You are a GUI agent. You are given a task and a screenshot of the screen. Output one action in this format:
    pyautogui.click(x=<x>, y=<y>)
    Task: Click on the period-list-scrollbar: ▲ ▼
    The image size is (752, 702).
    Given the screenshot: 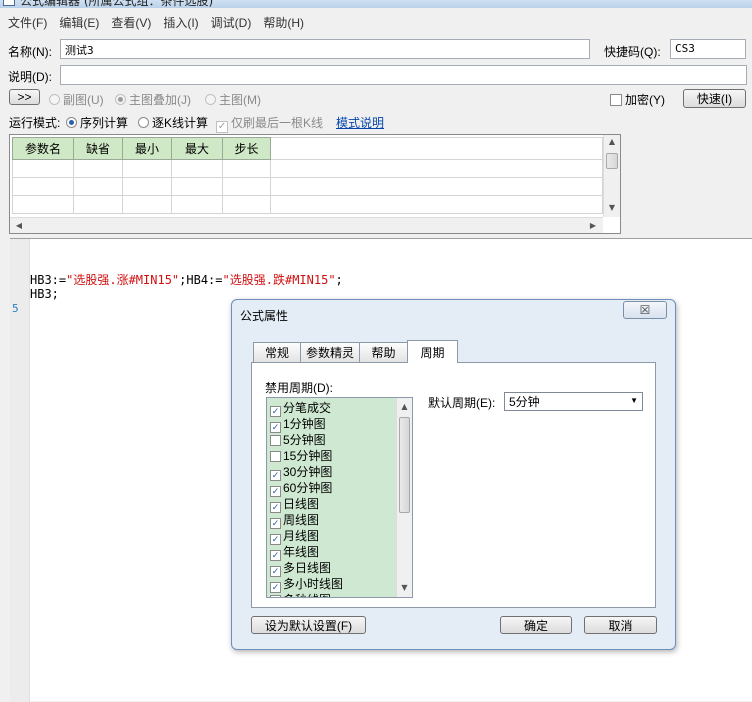 What is the action you would take?
    pyautogui.click(x=404, y=497)
    